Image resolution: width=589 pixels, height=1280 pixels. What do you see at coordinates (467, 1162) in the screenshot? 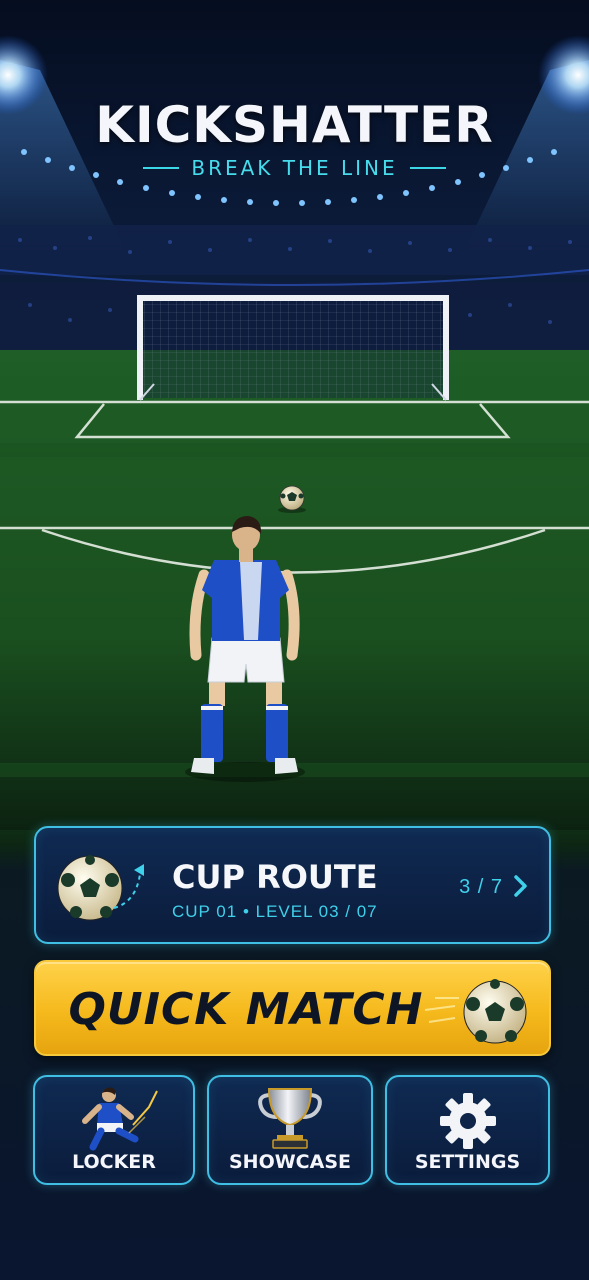
I see `settings-label: SETTINGS` at bounding box center [467, 1162].